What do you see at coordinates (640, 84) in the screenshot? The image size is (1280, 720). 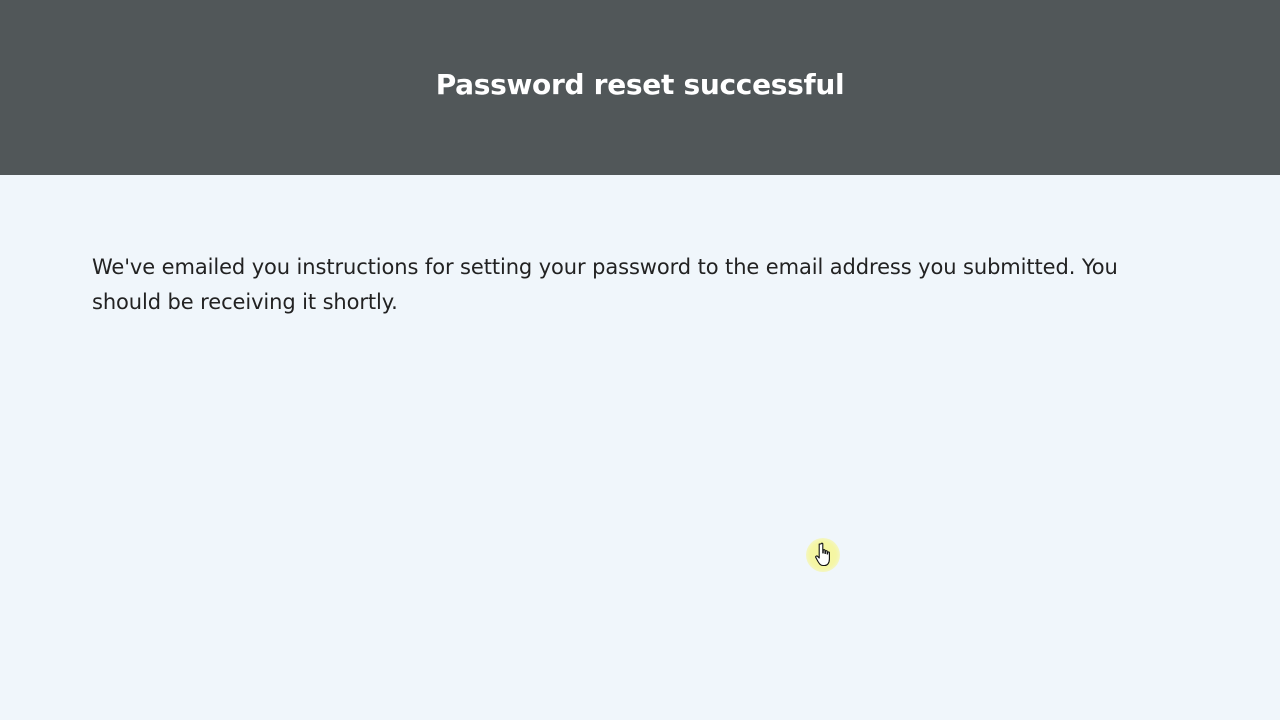 I see `page-title: Password reset successful` at bounding box center [640, 84].